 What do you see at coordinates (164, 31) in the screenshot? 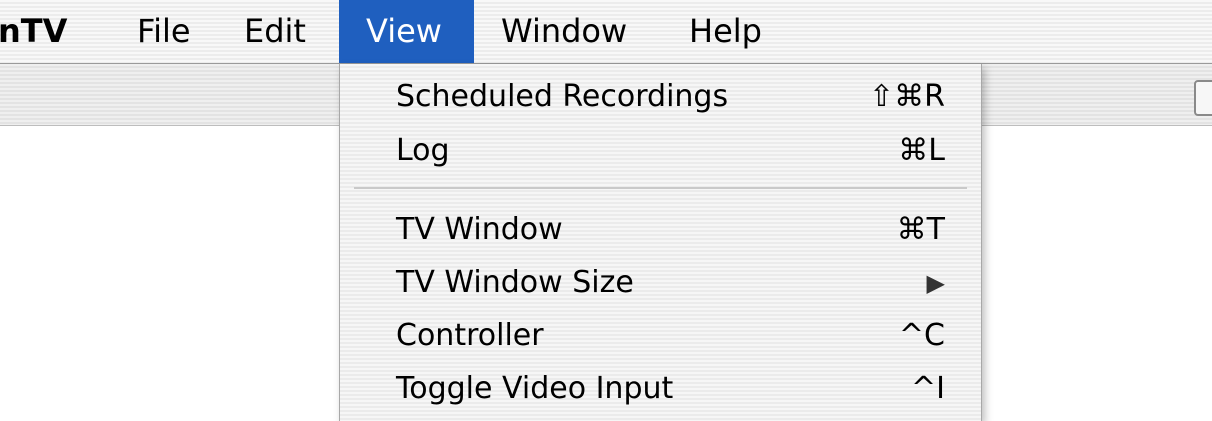
I see `menubar-file: File` at bounding box center [164, 31].